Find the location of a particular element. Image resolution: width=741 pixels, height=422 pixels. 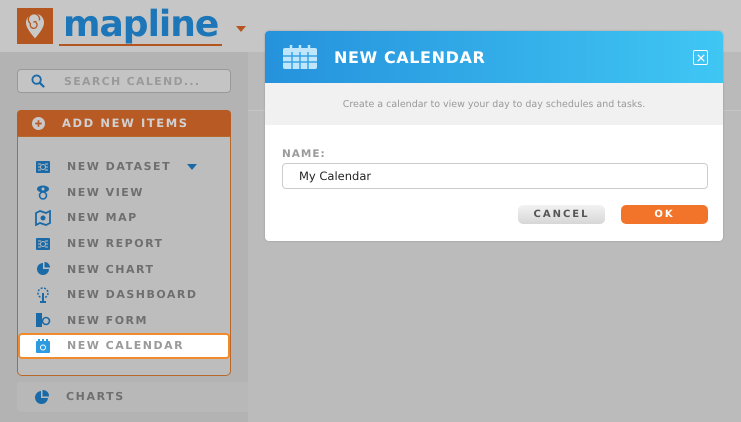

sidebar-section: CHARTS is located at coordinates (132, 397).